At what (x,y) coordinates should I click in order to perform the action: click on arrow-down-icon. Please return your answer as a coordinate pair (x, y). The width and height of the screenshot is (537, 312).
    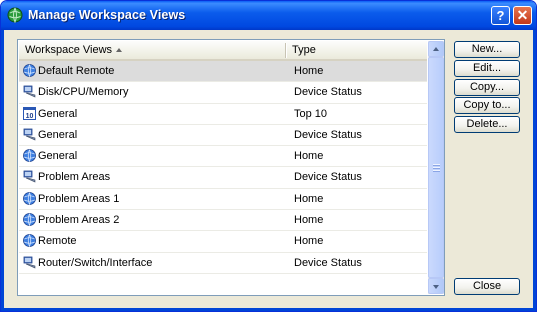
    Looking at the image, I should click on (436, 287).